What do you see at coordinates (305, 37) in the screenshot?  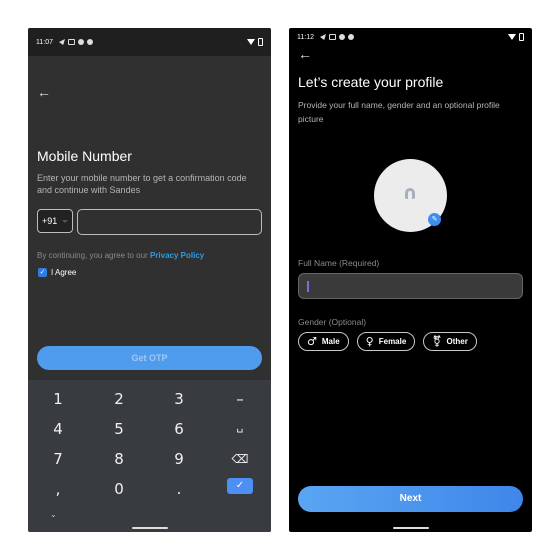 I see `status-time: 11:12` at bounding box center [305, 37].